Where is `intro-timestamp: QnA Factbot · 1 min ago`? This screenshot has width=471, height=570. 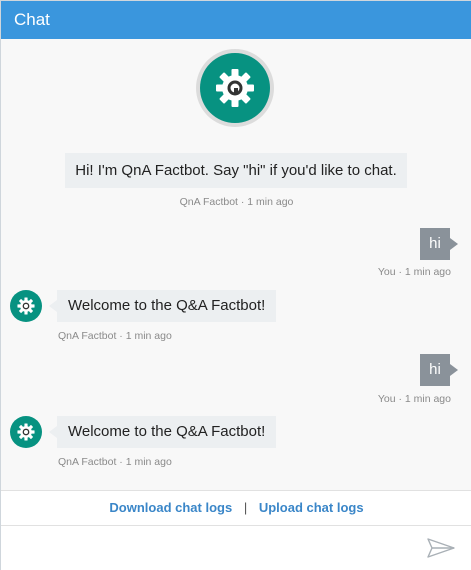 intro-timestamp: QnA Factbot · 1 min ago is located at coordinates (236, 202).